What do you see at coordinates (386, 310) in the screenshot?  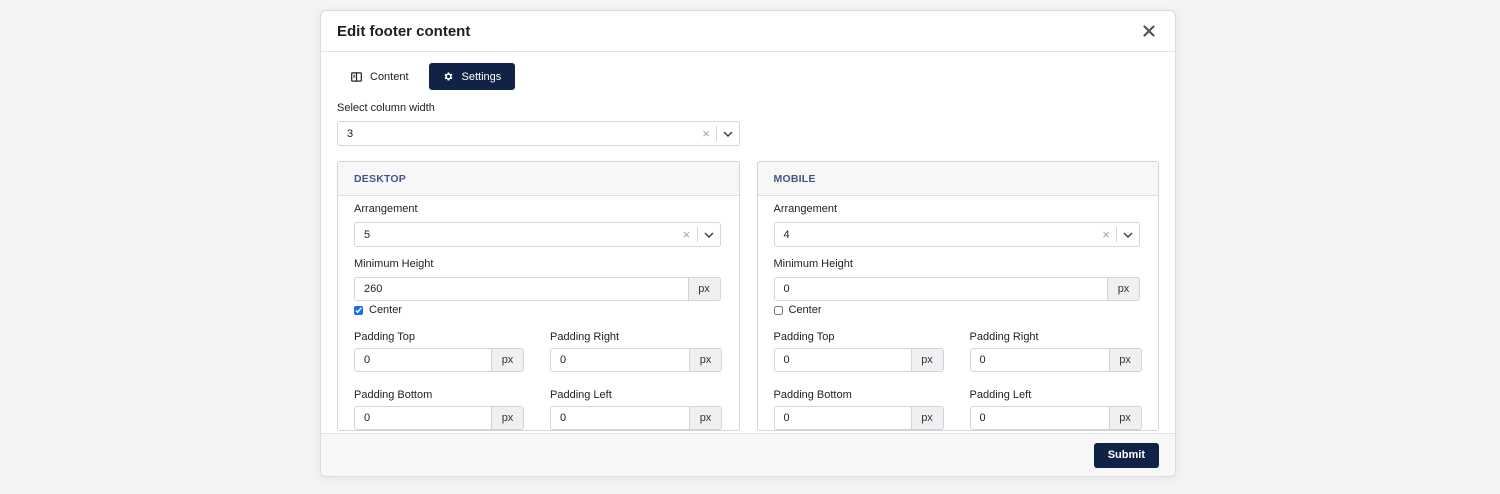 I see `desktop-center-label: Center` at bounding box center [386, 310].